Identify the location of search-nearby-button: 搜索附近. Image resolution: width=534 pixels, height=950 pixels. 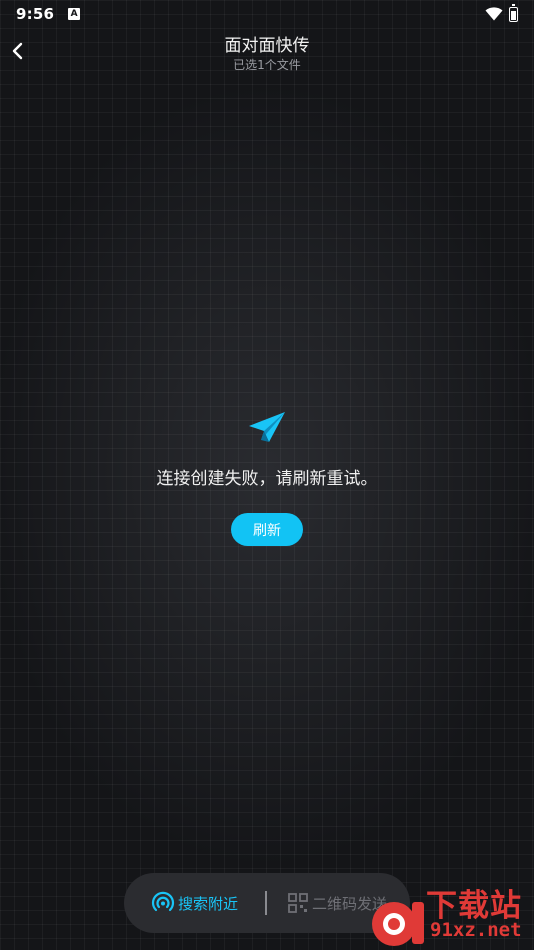
(194, 903).